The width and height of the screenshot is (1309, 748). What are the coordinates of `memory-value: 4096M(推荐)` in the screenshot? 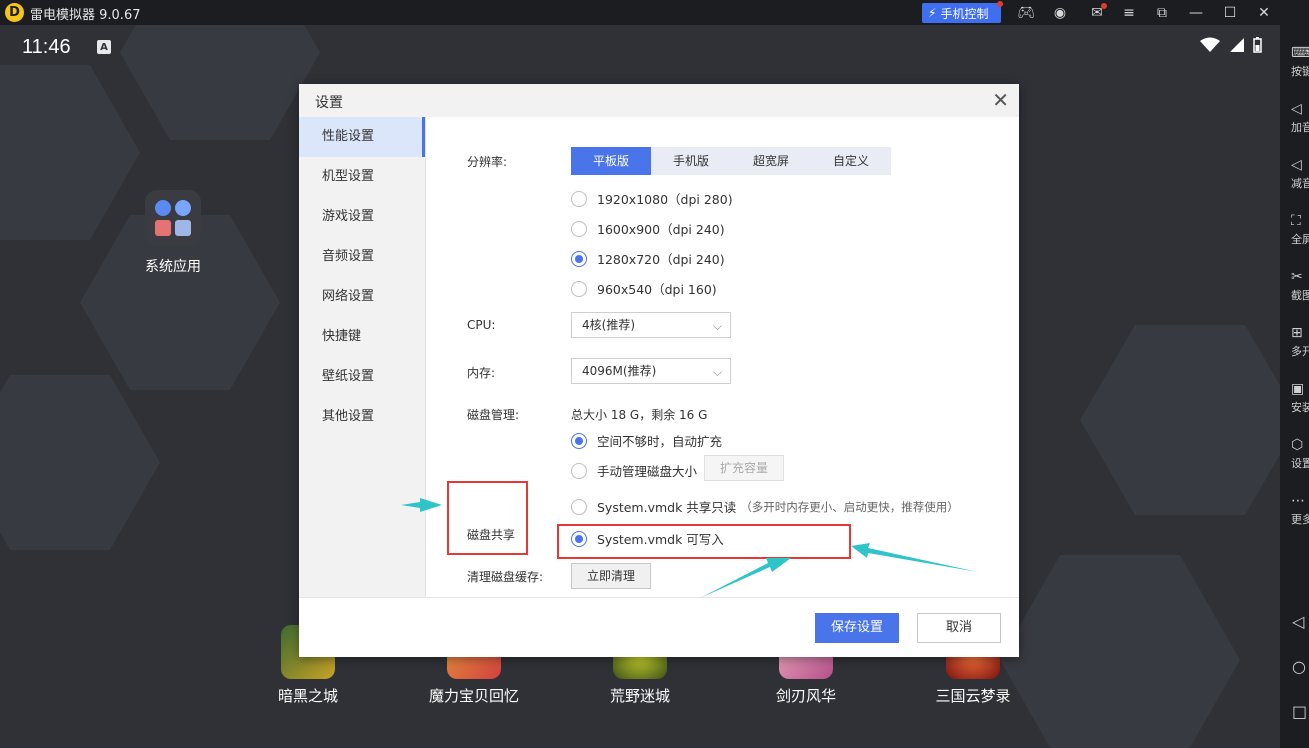 It's located at (619, 371).